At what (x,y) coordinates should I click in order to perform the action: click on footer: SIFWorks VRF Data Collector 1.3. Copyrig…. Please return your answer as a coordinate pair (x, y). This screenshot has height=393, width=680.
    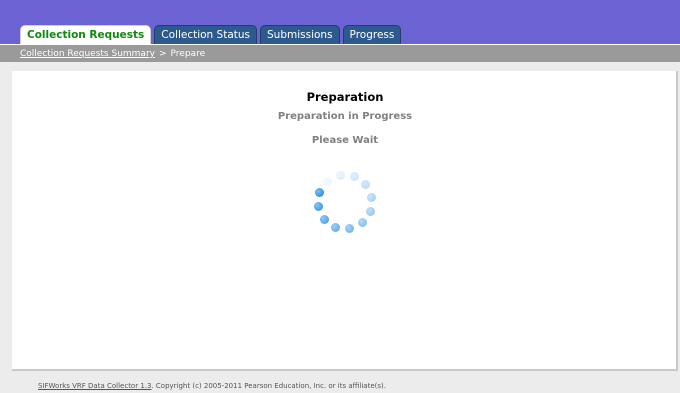
    Looking at the image, I should click on (212, 386).